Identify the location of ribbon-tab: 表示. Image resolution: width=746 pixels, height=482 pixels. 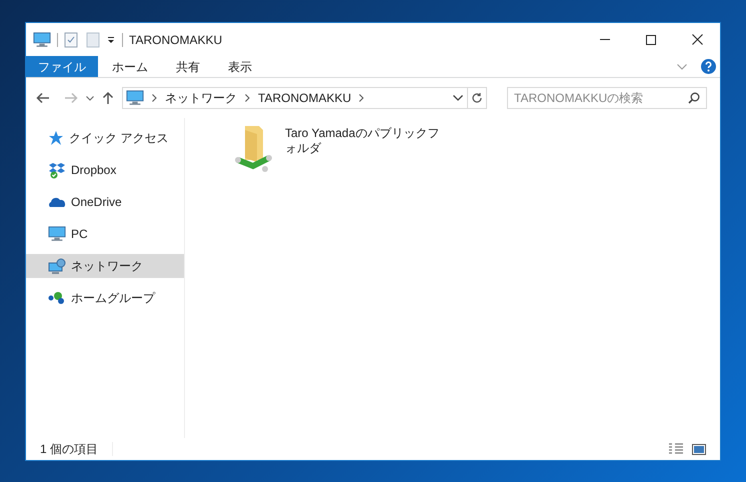
(240, 66).